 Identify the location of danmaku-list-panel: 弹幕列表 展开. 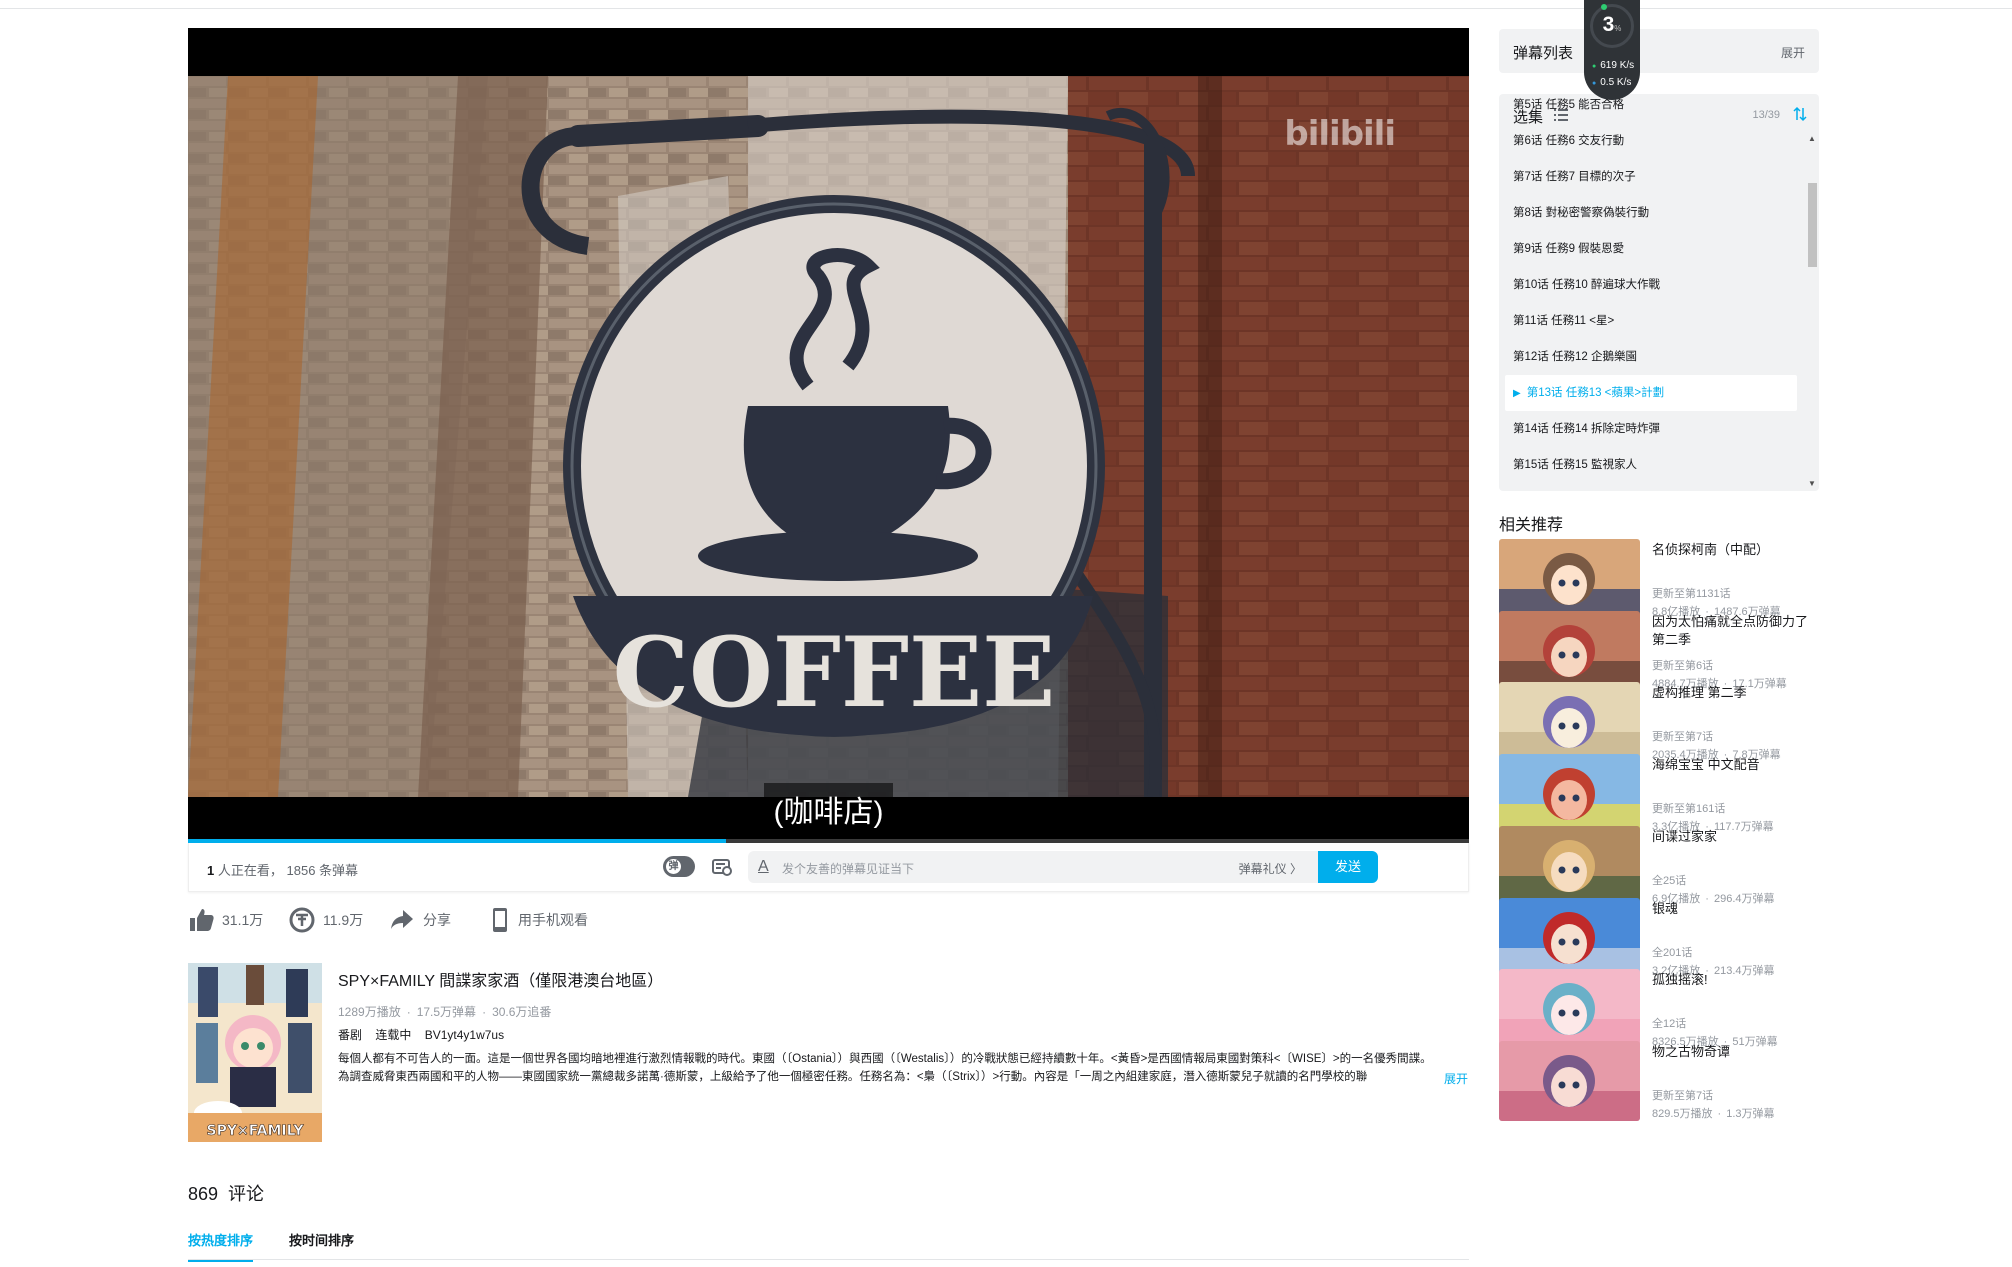
(1659, 51).